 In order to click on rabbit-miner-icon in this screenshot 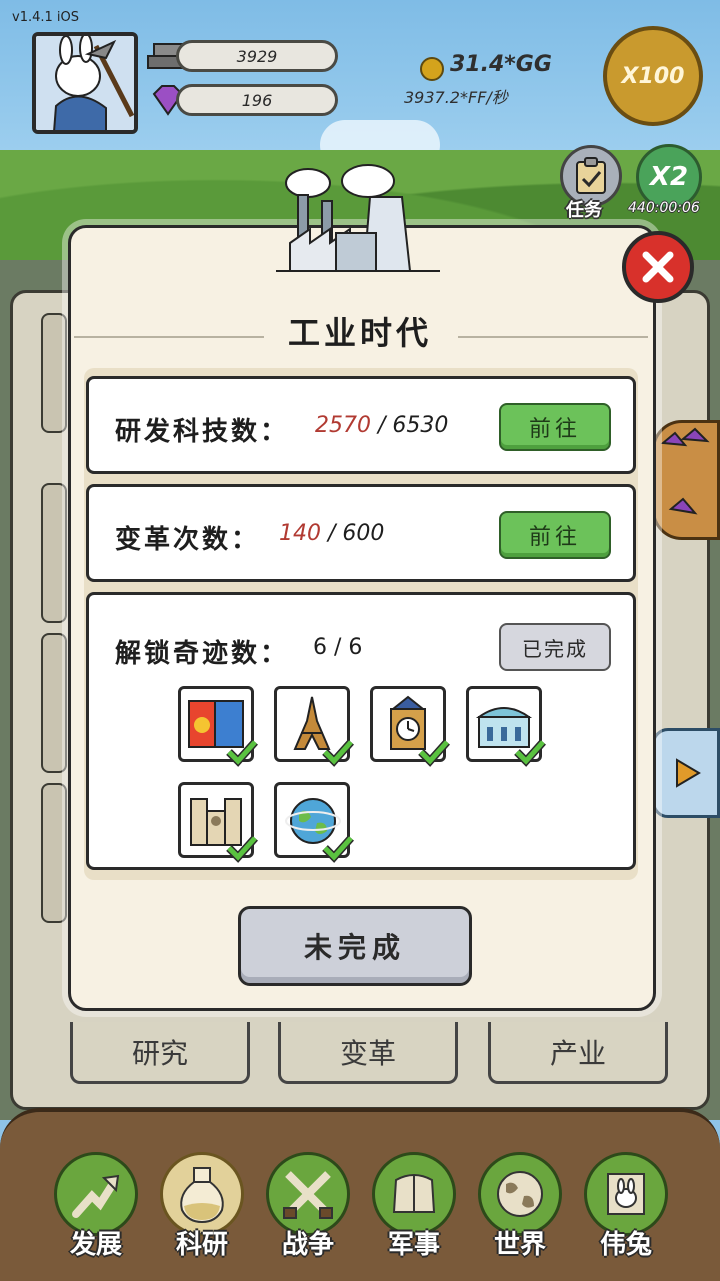, I will do `click(85, 83)`.